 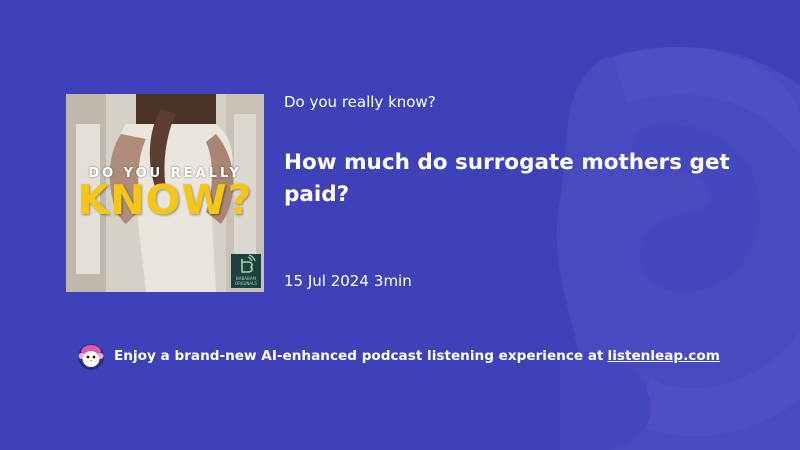 I want to click on badge-label: BABABAM ORIGINALS, so click(x=246, y=281).